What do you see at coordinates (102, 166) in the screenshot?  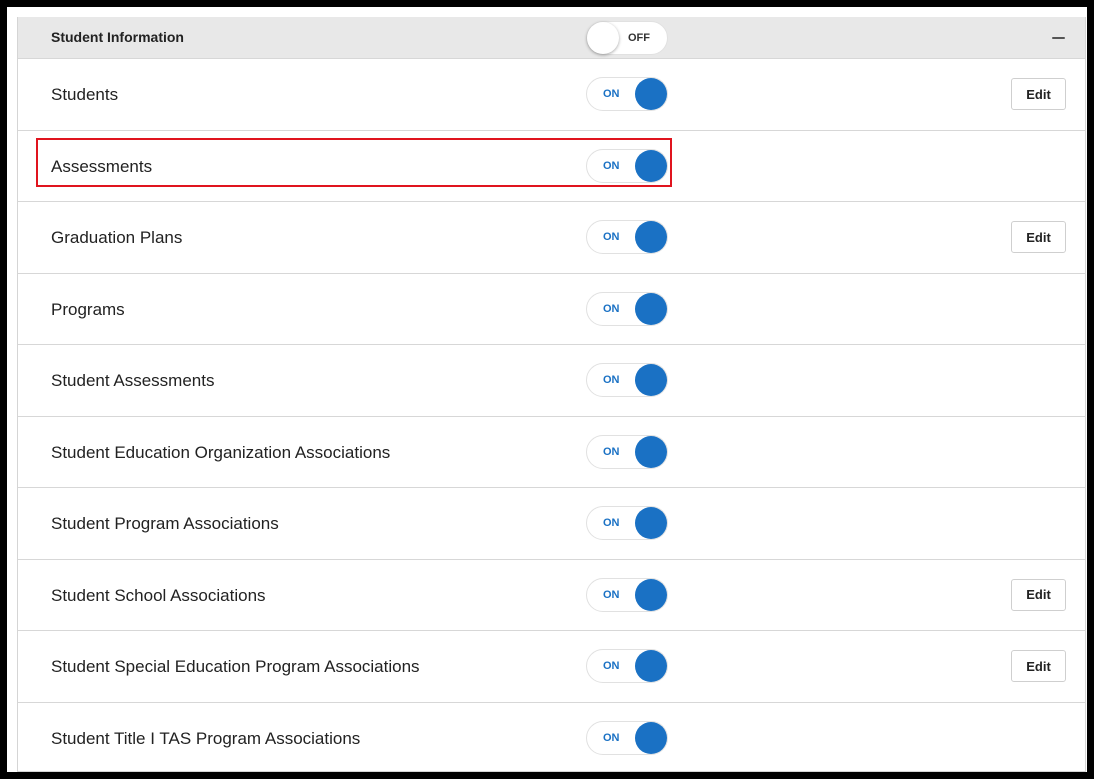 I see `row-label: Assessments` at bounding box center [102, 166].